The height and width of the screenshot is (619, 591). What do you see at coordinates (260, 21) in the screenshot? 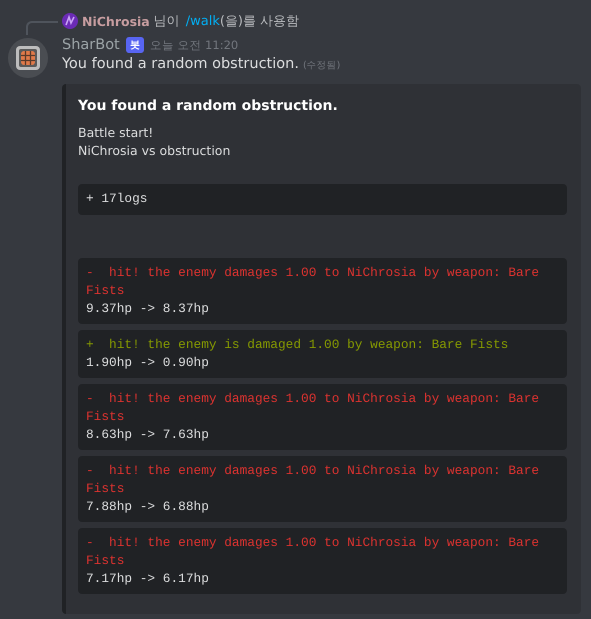
I see `reply-text: (을)를 사용함` at bounding box center [260, 21].